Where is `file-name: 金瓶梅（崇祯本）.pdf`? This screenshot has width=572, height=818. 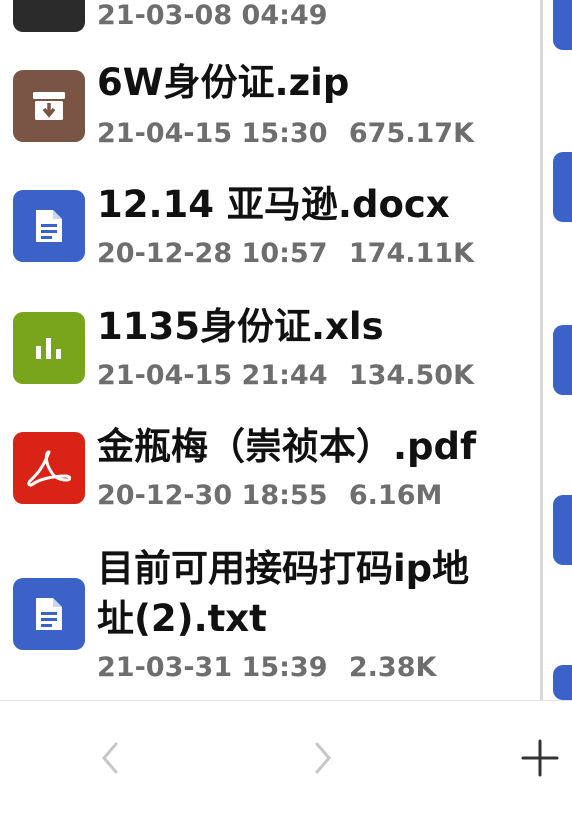 file-name: 金瓶梅（崇祯本）.pdf is located at coordinates (287, 446).